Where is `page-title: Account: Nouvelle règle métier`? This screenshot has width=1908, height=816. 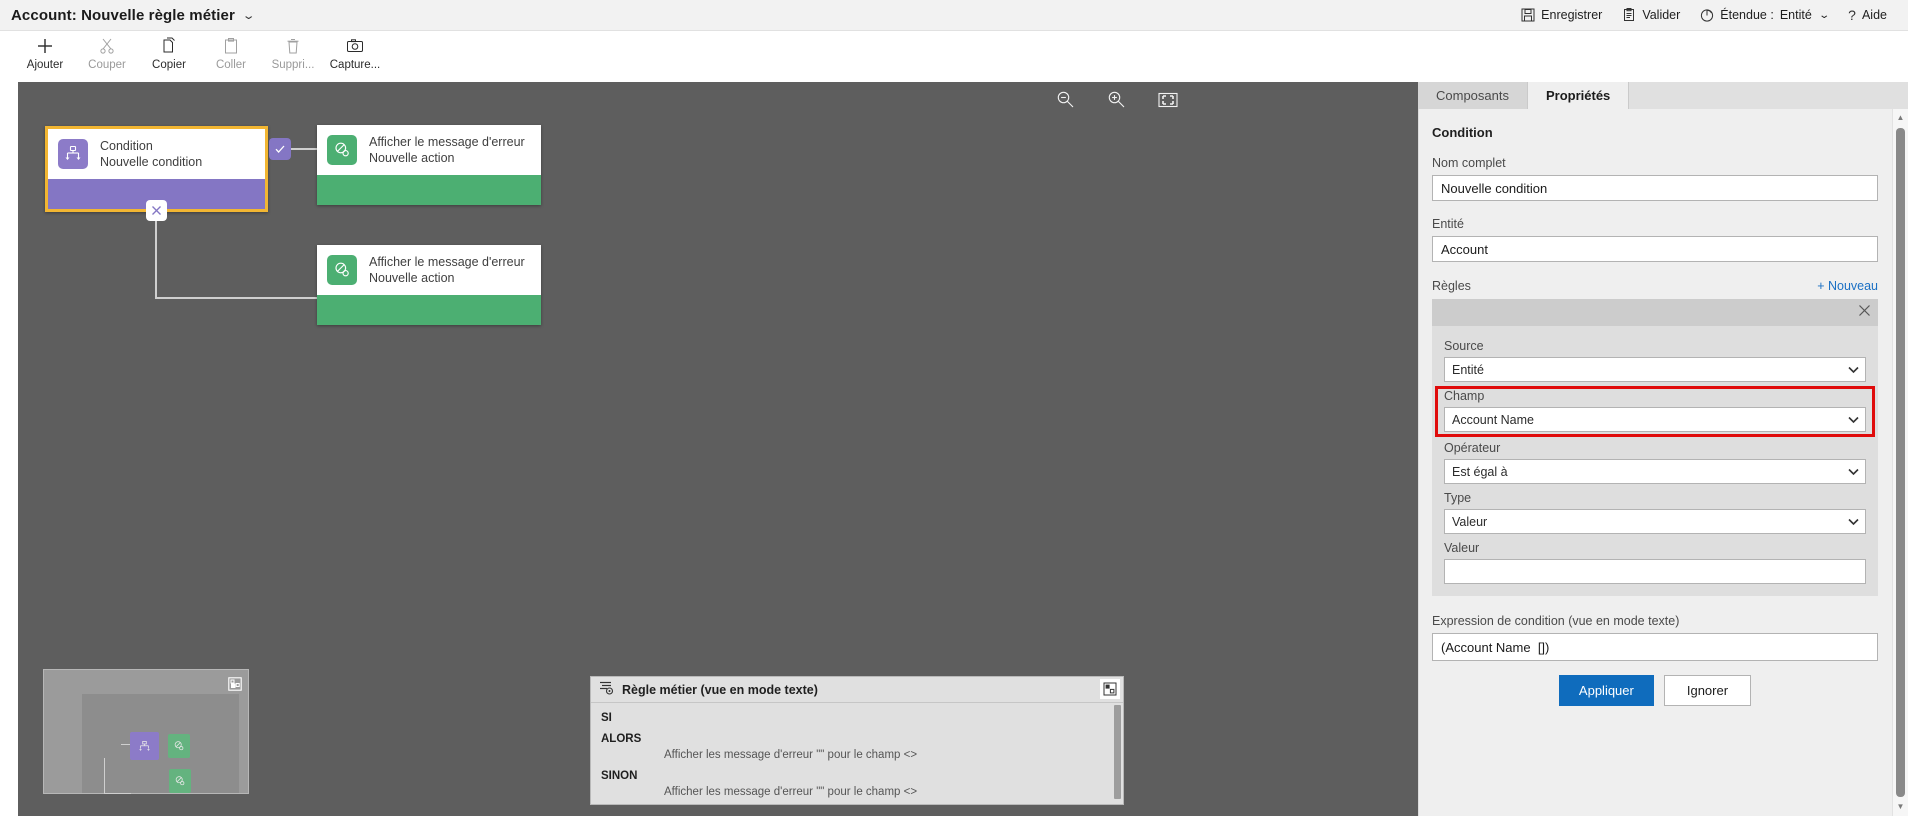
page-title: Account: Nouvelle règle métier is located at coordinates (123, 15).